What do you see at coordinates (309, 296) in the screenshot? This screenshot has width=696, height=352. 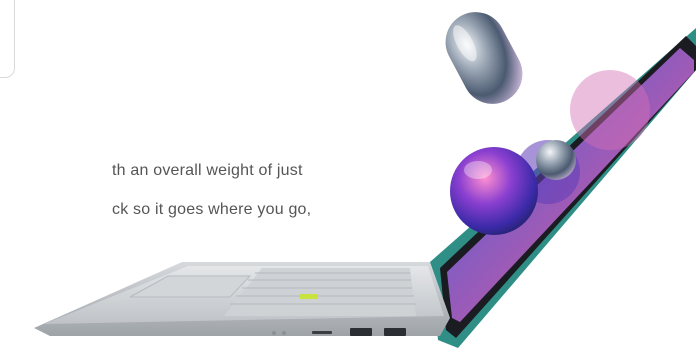 I see `enter-key-highlight` at bounding box center [309, 296].